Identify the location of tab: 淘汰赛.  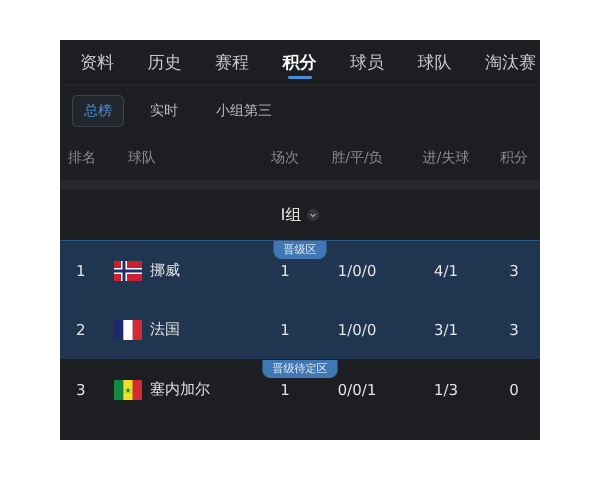
(510, 62).